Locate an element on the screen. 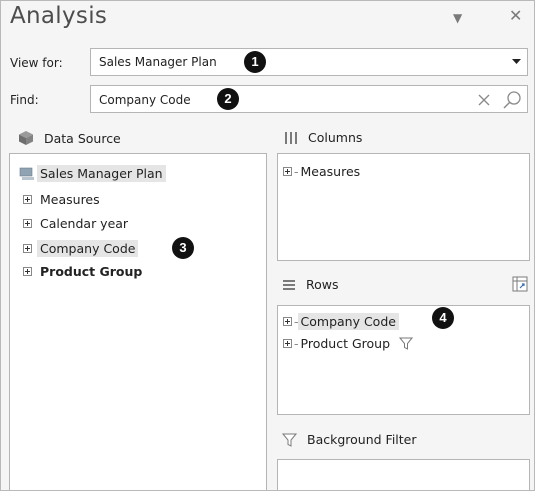 This screenshot has height=491, width=535. data-source-root: Sales Manager Plan is located at coordinates (92, 173).